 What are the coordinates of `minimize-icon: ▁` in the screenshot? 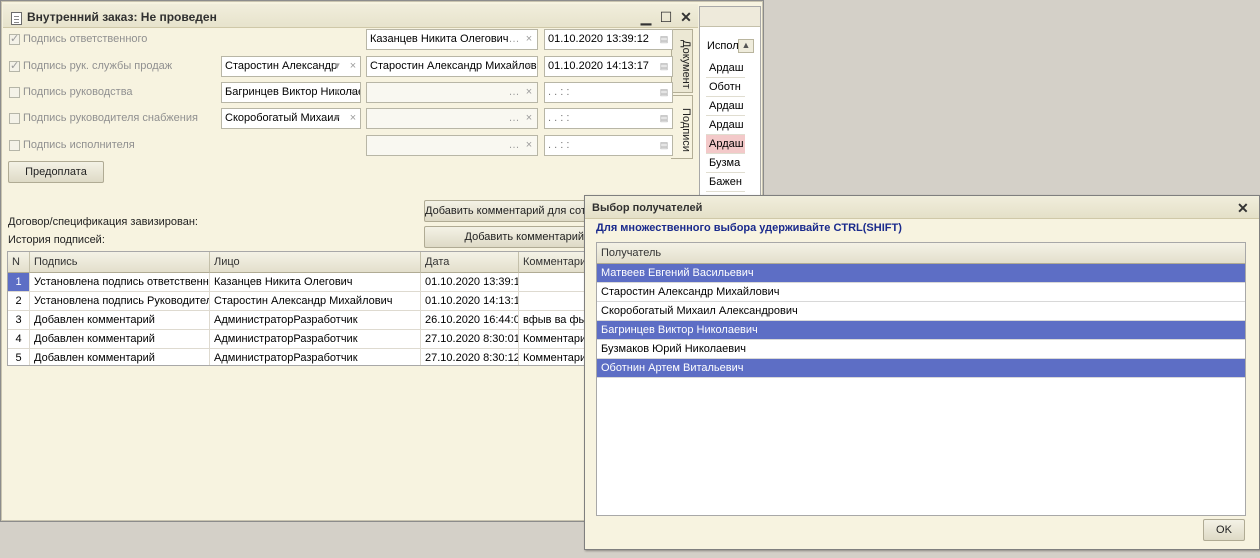 It's located at (646, 17).